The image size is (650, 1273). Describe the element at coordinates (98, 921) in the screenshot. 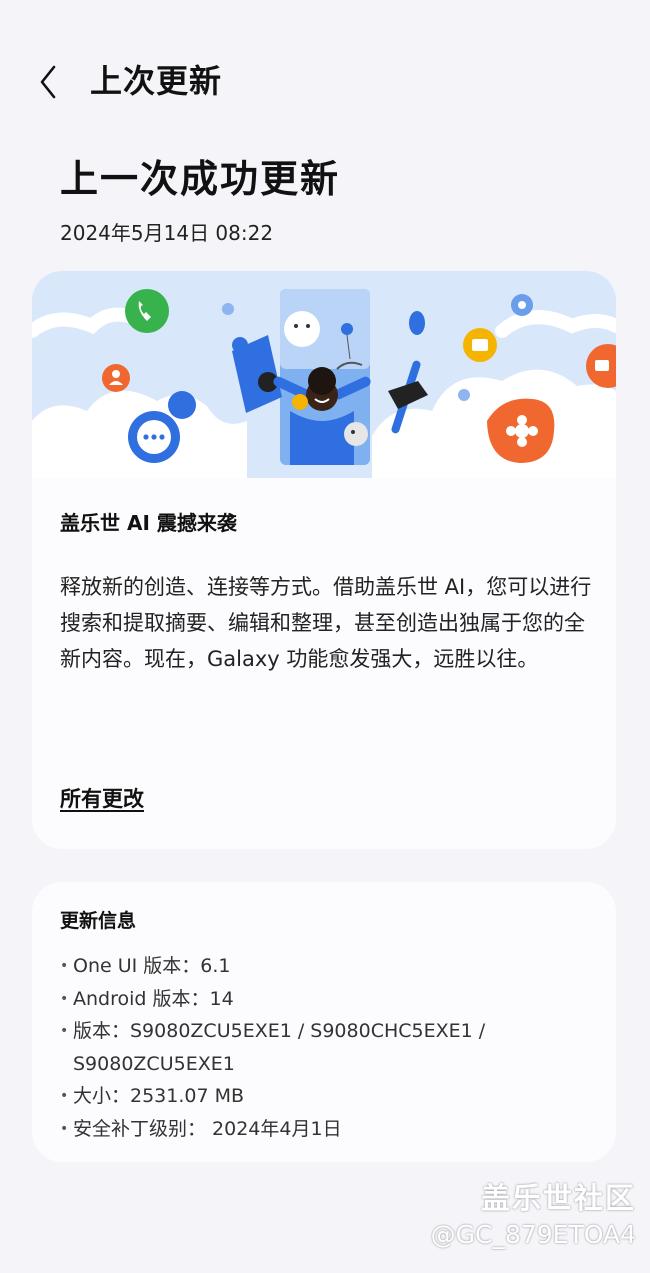

I see `update-info-title: 更新信息` at that location.